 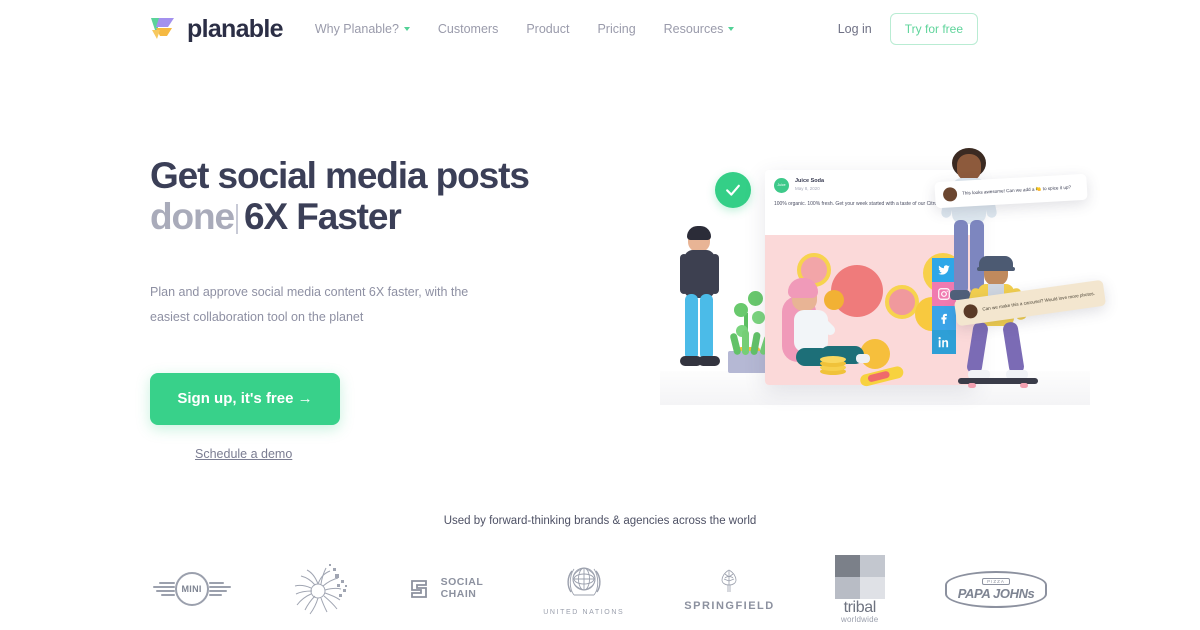 I want to click on brand-logo-springfield: SPRINGFIELD, so click(x=729, y=589).